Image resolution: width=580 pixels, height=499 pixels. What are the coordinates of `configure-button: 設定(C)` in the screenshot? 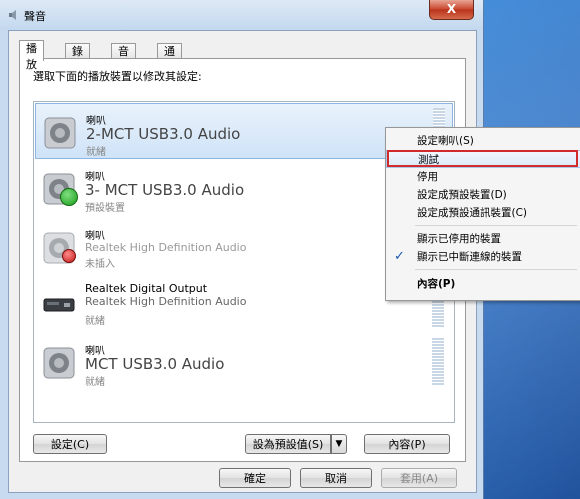 It's located at (70, 444).